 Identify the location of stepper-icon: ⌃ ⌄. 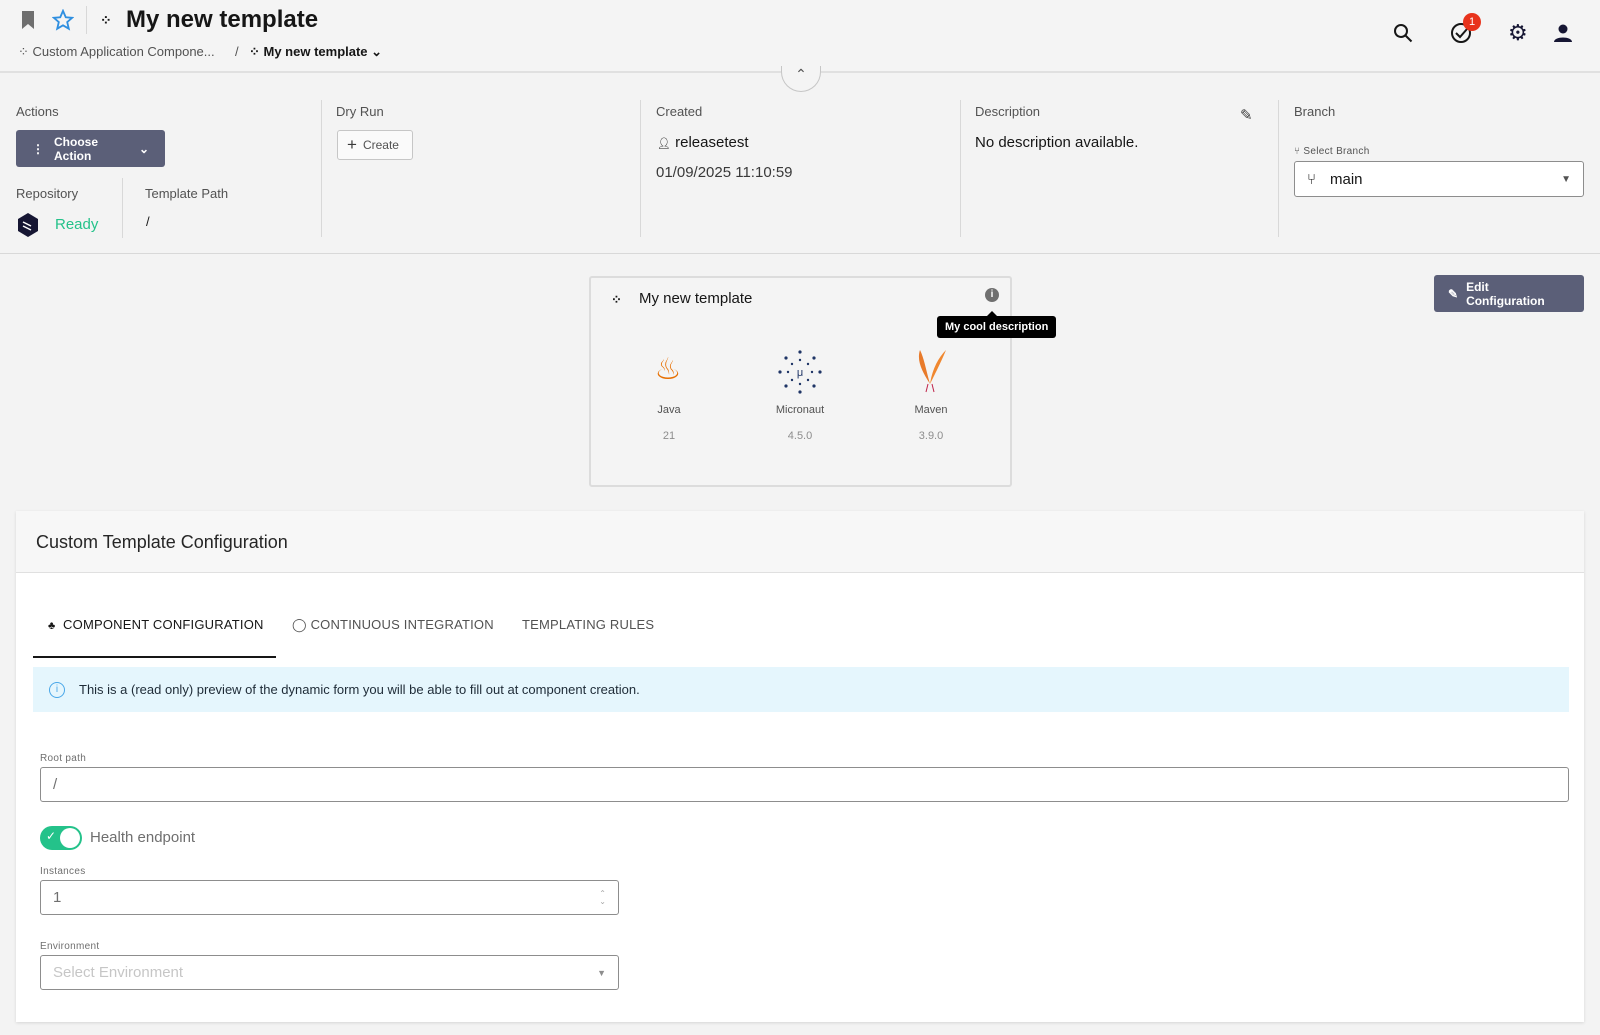
(602, 897).